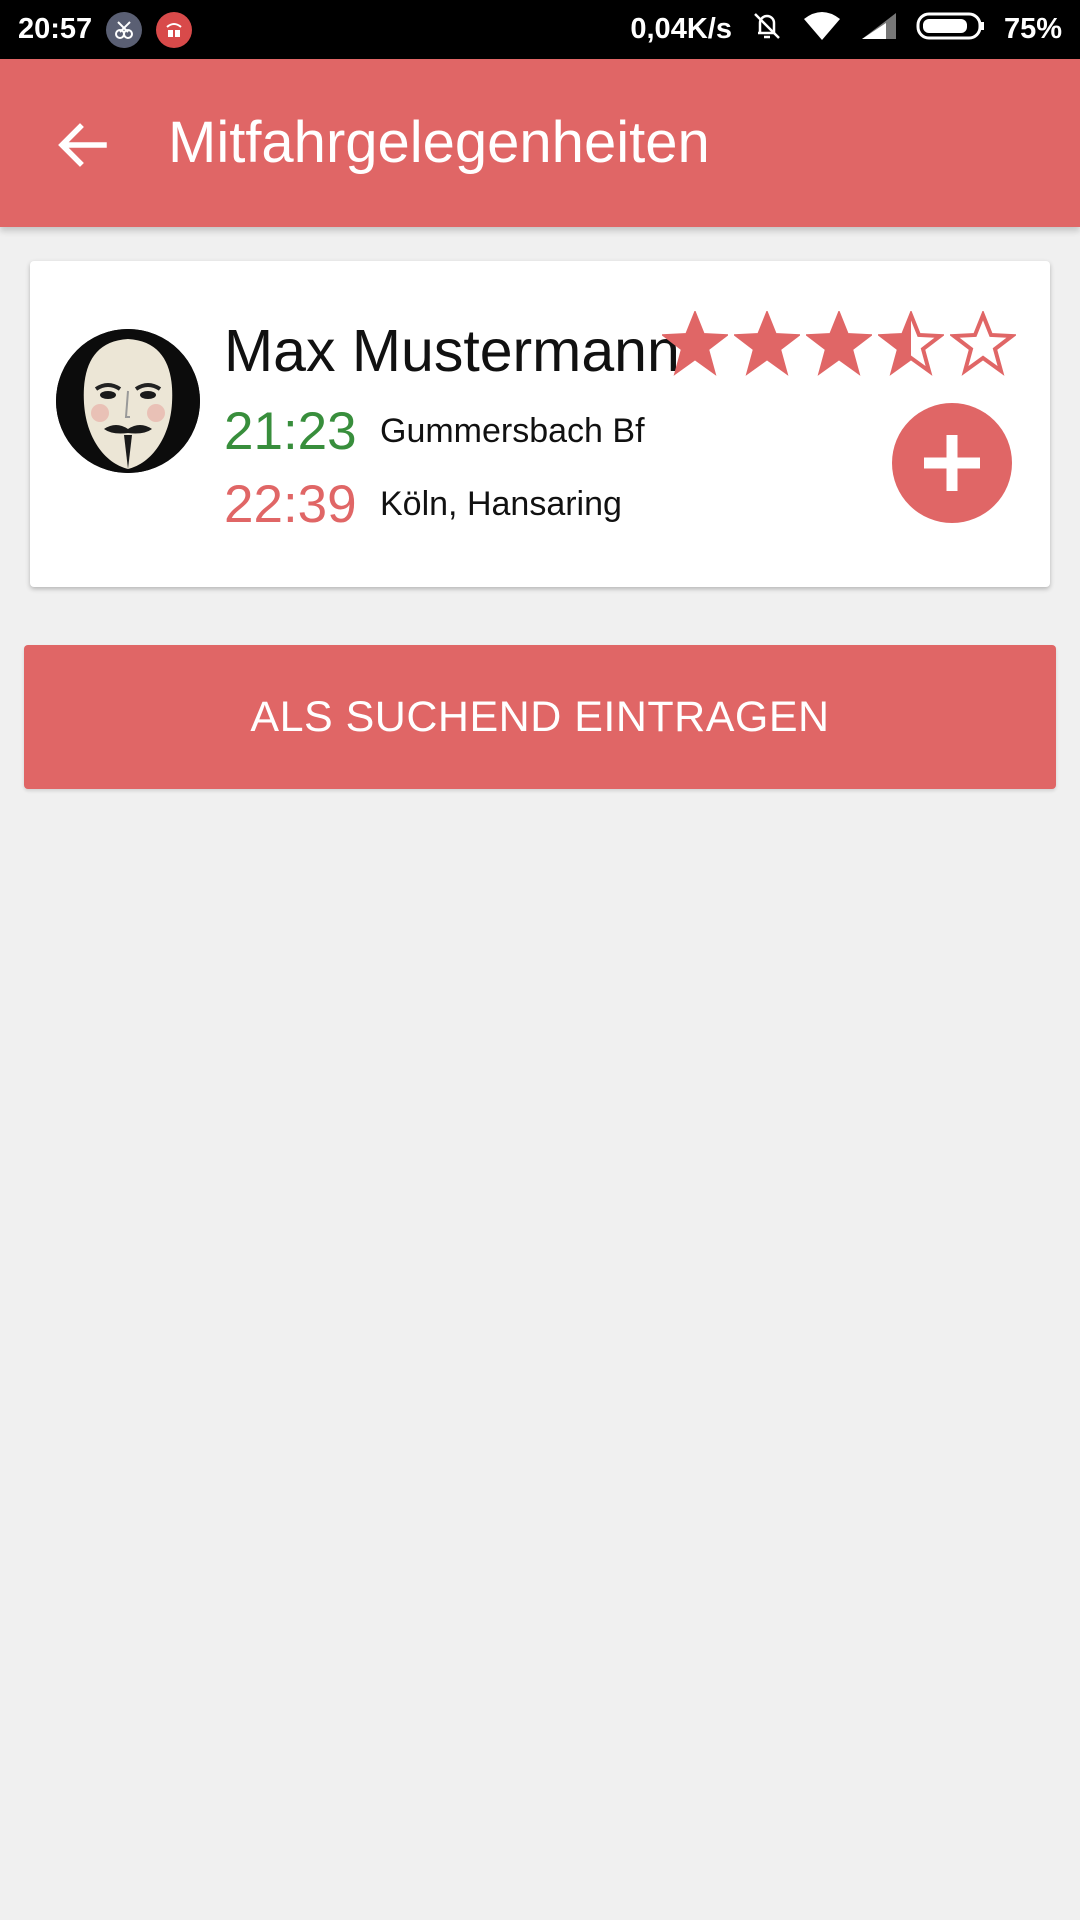 The width and height of the screenshot is (1080, 1920). What do you see at coordinates (540, 29) in the screenshot?
I see `status-bar: 20:57 0,04K/s 75%` at bounding box center [540, 29].